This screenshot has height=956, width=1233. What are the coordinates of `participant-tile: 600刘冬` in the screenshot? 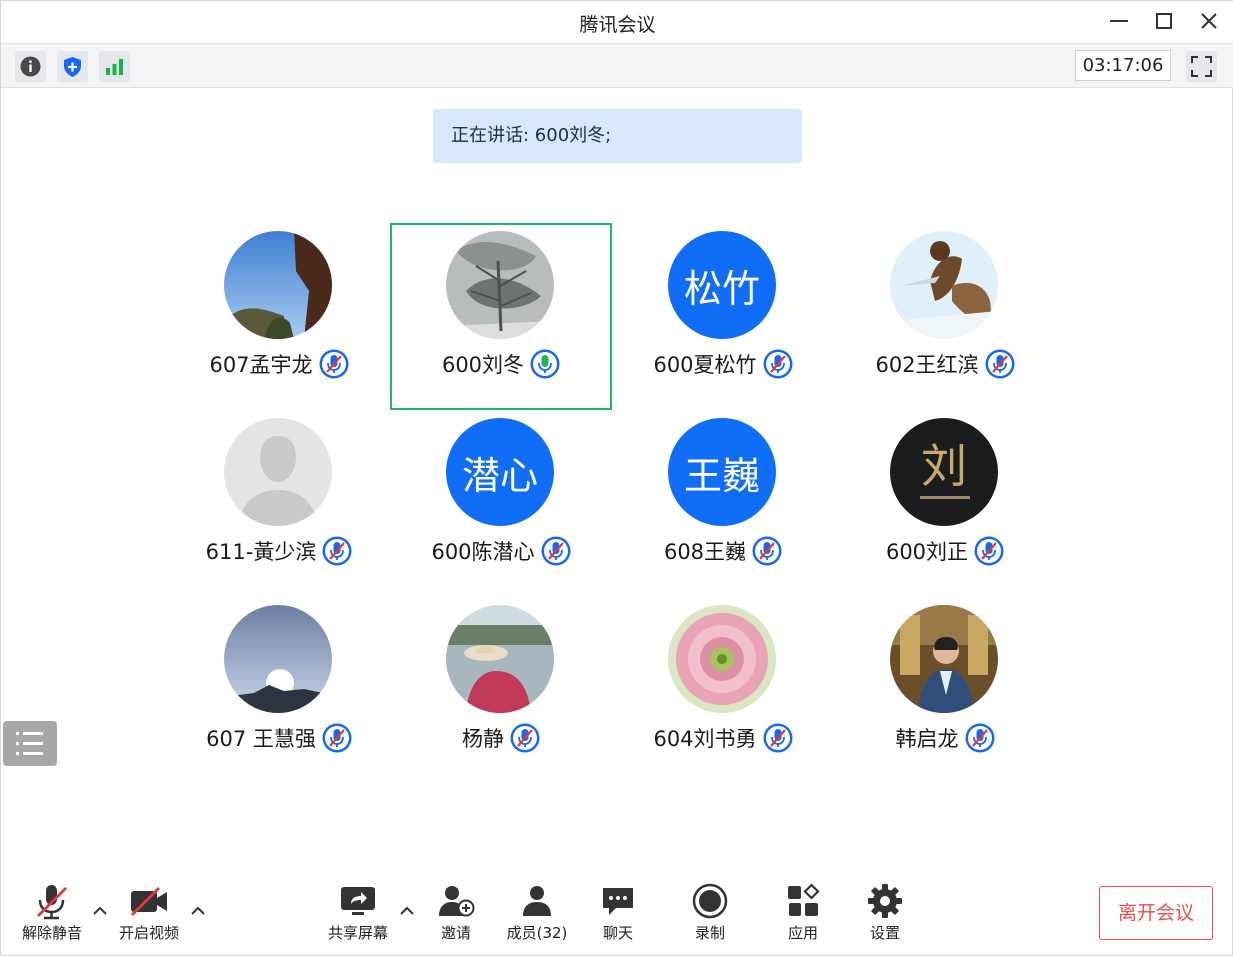 It's located at (501, 316).